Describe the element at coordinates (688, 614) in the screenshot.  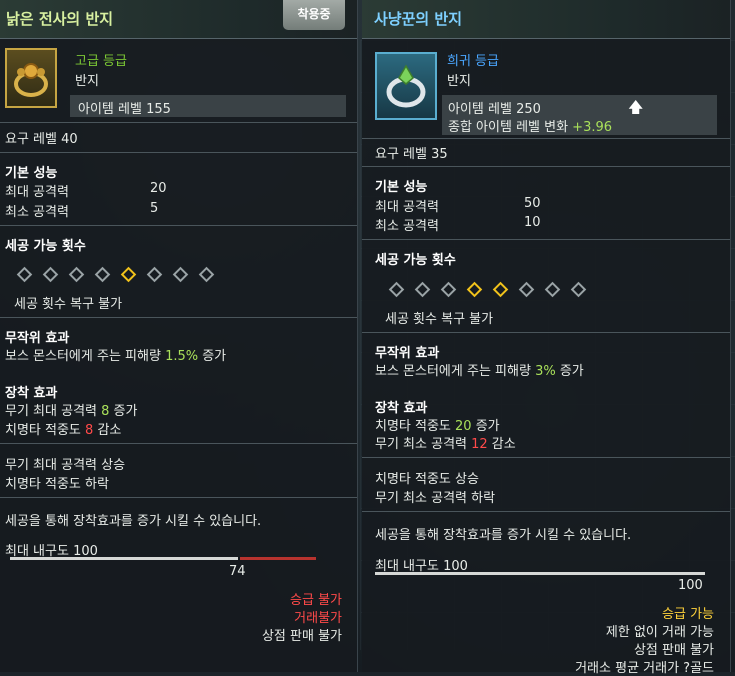
I see `upgrade-status: 승급 가능` at that location.